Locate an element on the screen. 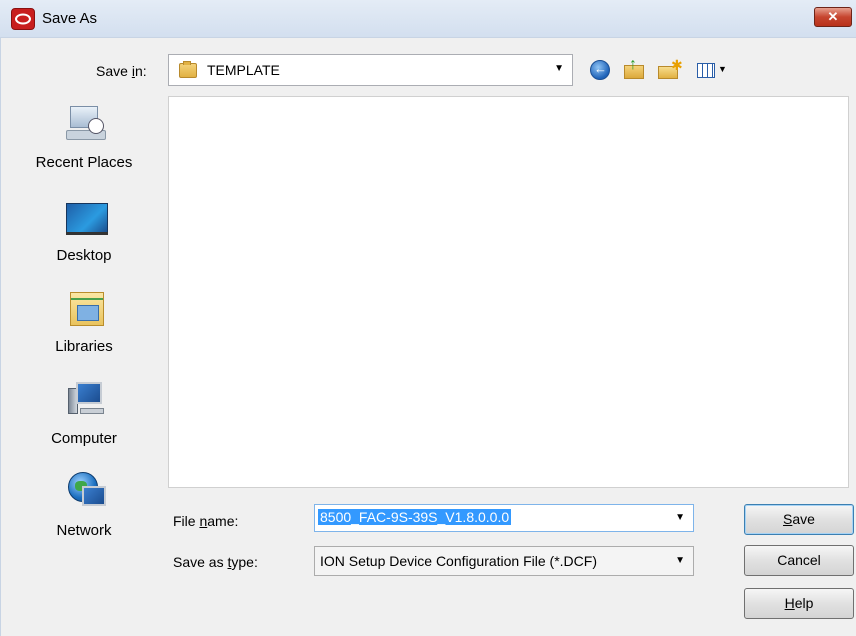 The height and width of the screenshot is (636, 856). view-menu-button: ▼ is located at coordinates (713, 70).